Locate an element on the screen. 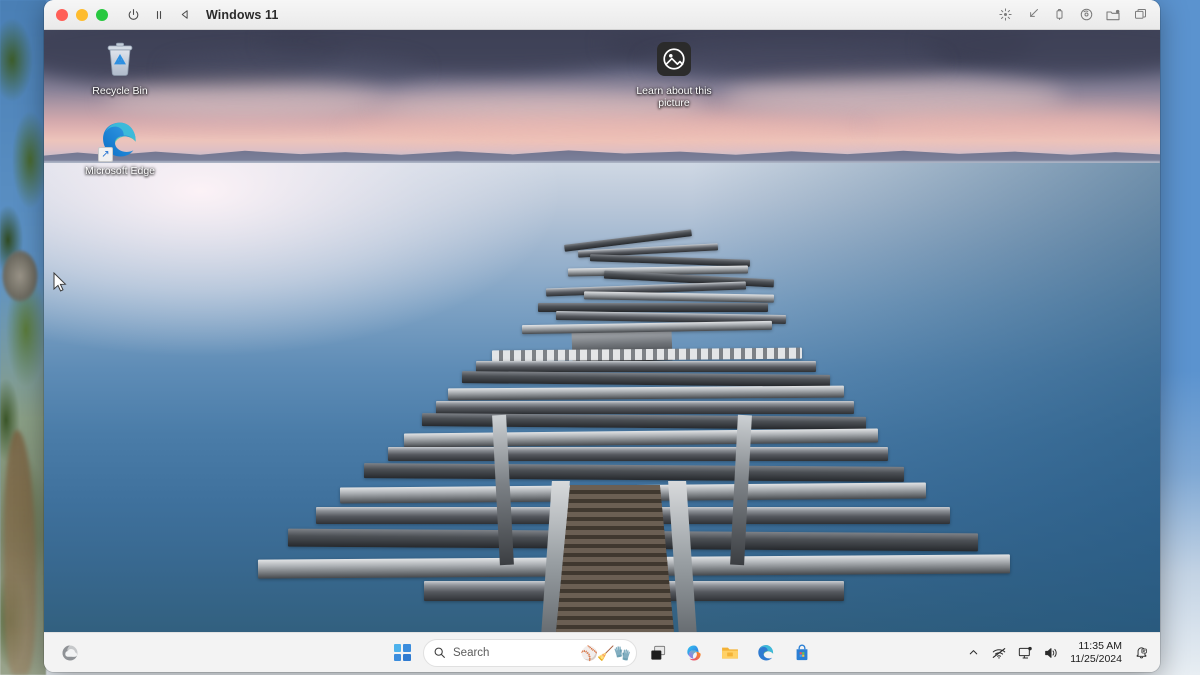  window-titlebar: Windows 11 is located at coordinates (602, 15).